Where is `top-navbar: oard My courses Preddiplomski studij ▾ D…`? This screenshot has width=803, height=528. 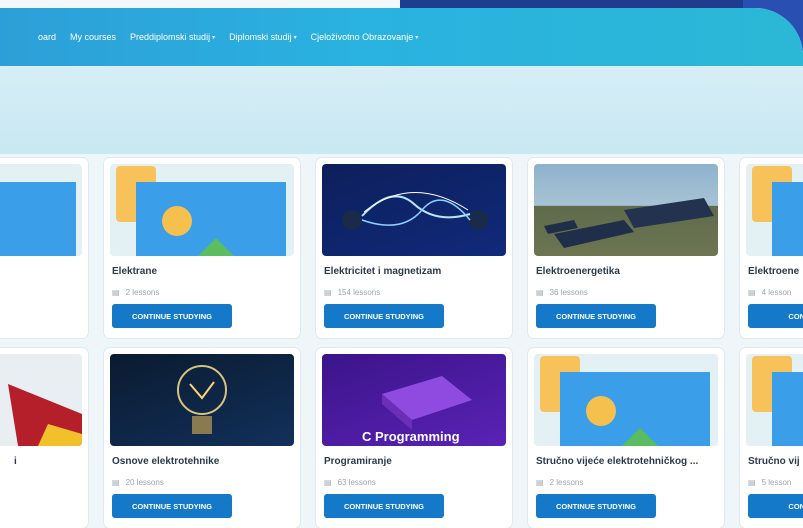
top-navbar: oard My courses Preddiplomski studij ▾ D… is located at coordinates (401, 37).